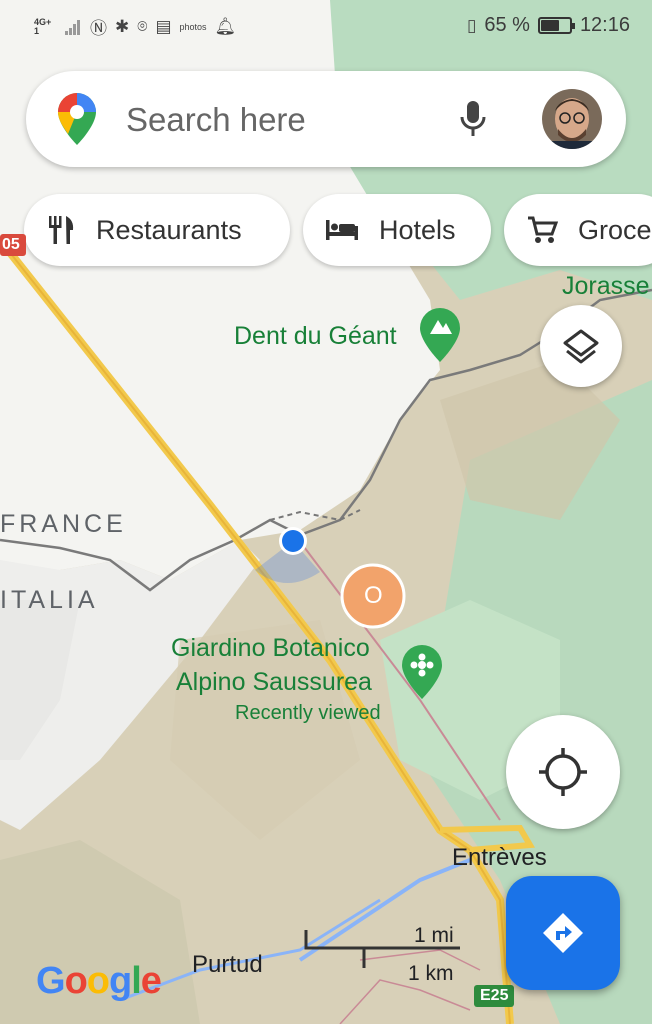 The width and height of the screenshot is (652, 1024). What do you see at coordinates (417, 229) in the screenshot?
I see `chip-label: Hotels` at bounding box center [417, 229].